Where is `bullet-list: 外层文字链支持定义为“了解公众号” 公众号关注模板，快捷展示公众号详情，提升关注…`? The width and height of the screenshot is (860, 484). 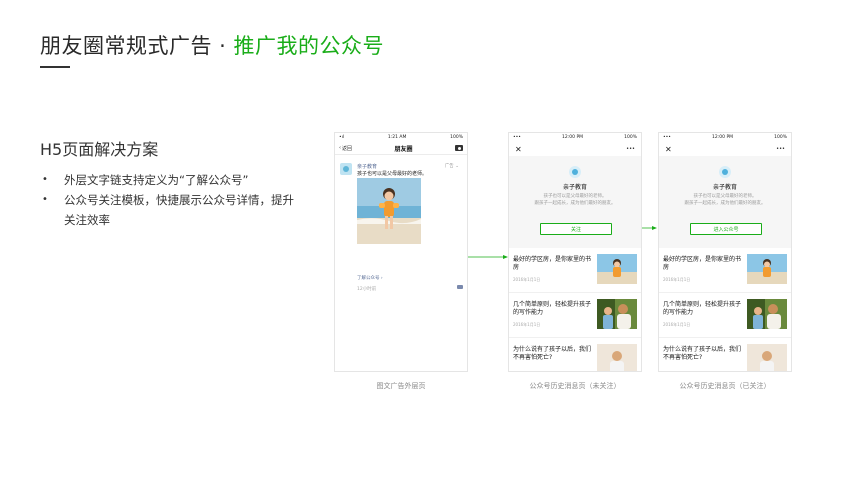
bullet-list: 外层文字链支持定义为“了解公众号” 公众号关注模板，快捷展示公众号详情，提升关注… is located at coordinates (170, 200).